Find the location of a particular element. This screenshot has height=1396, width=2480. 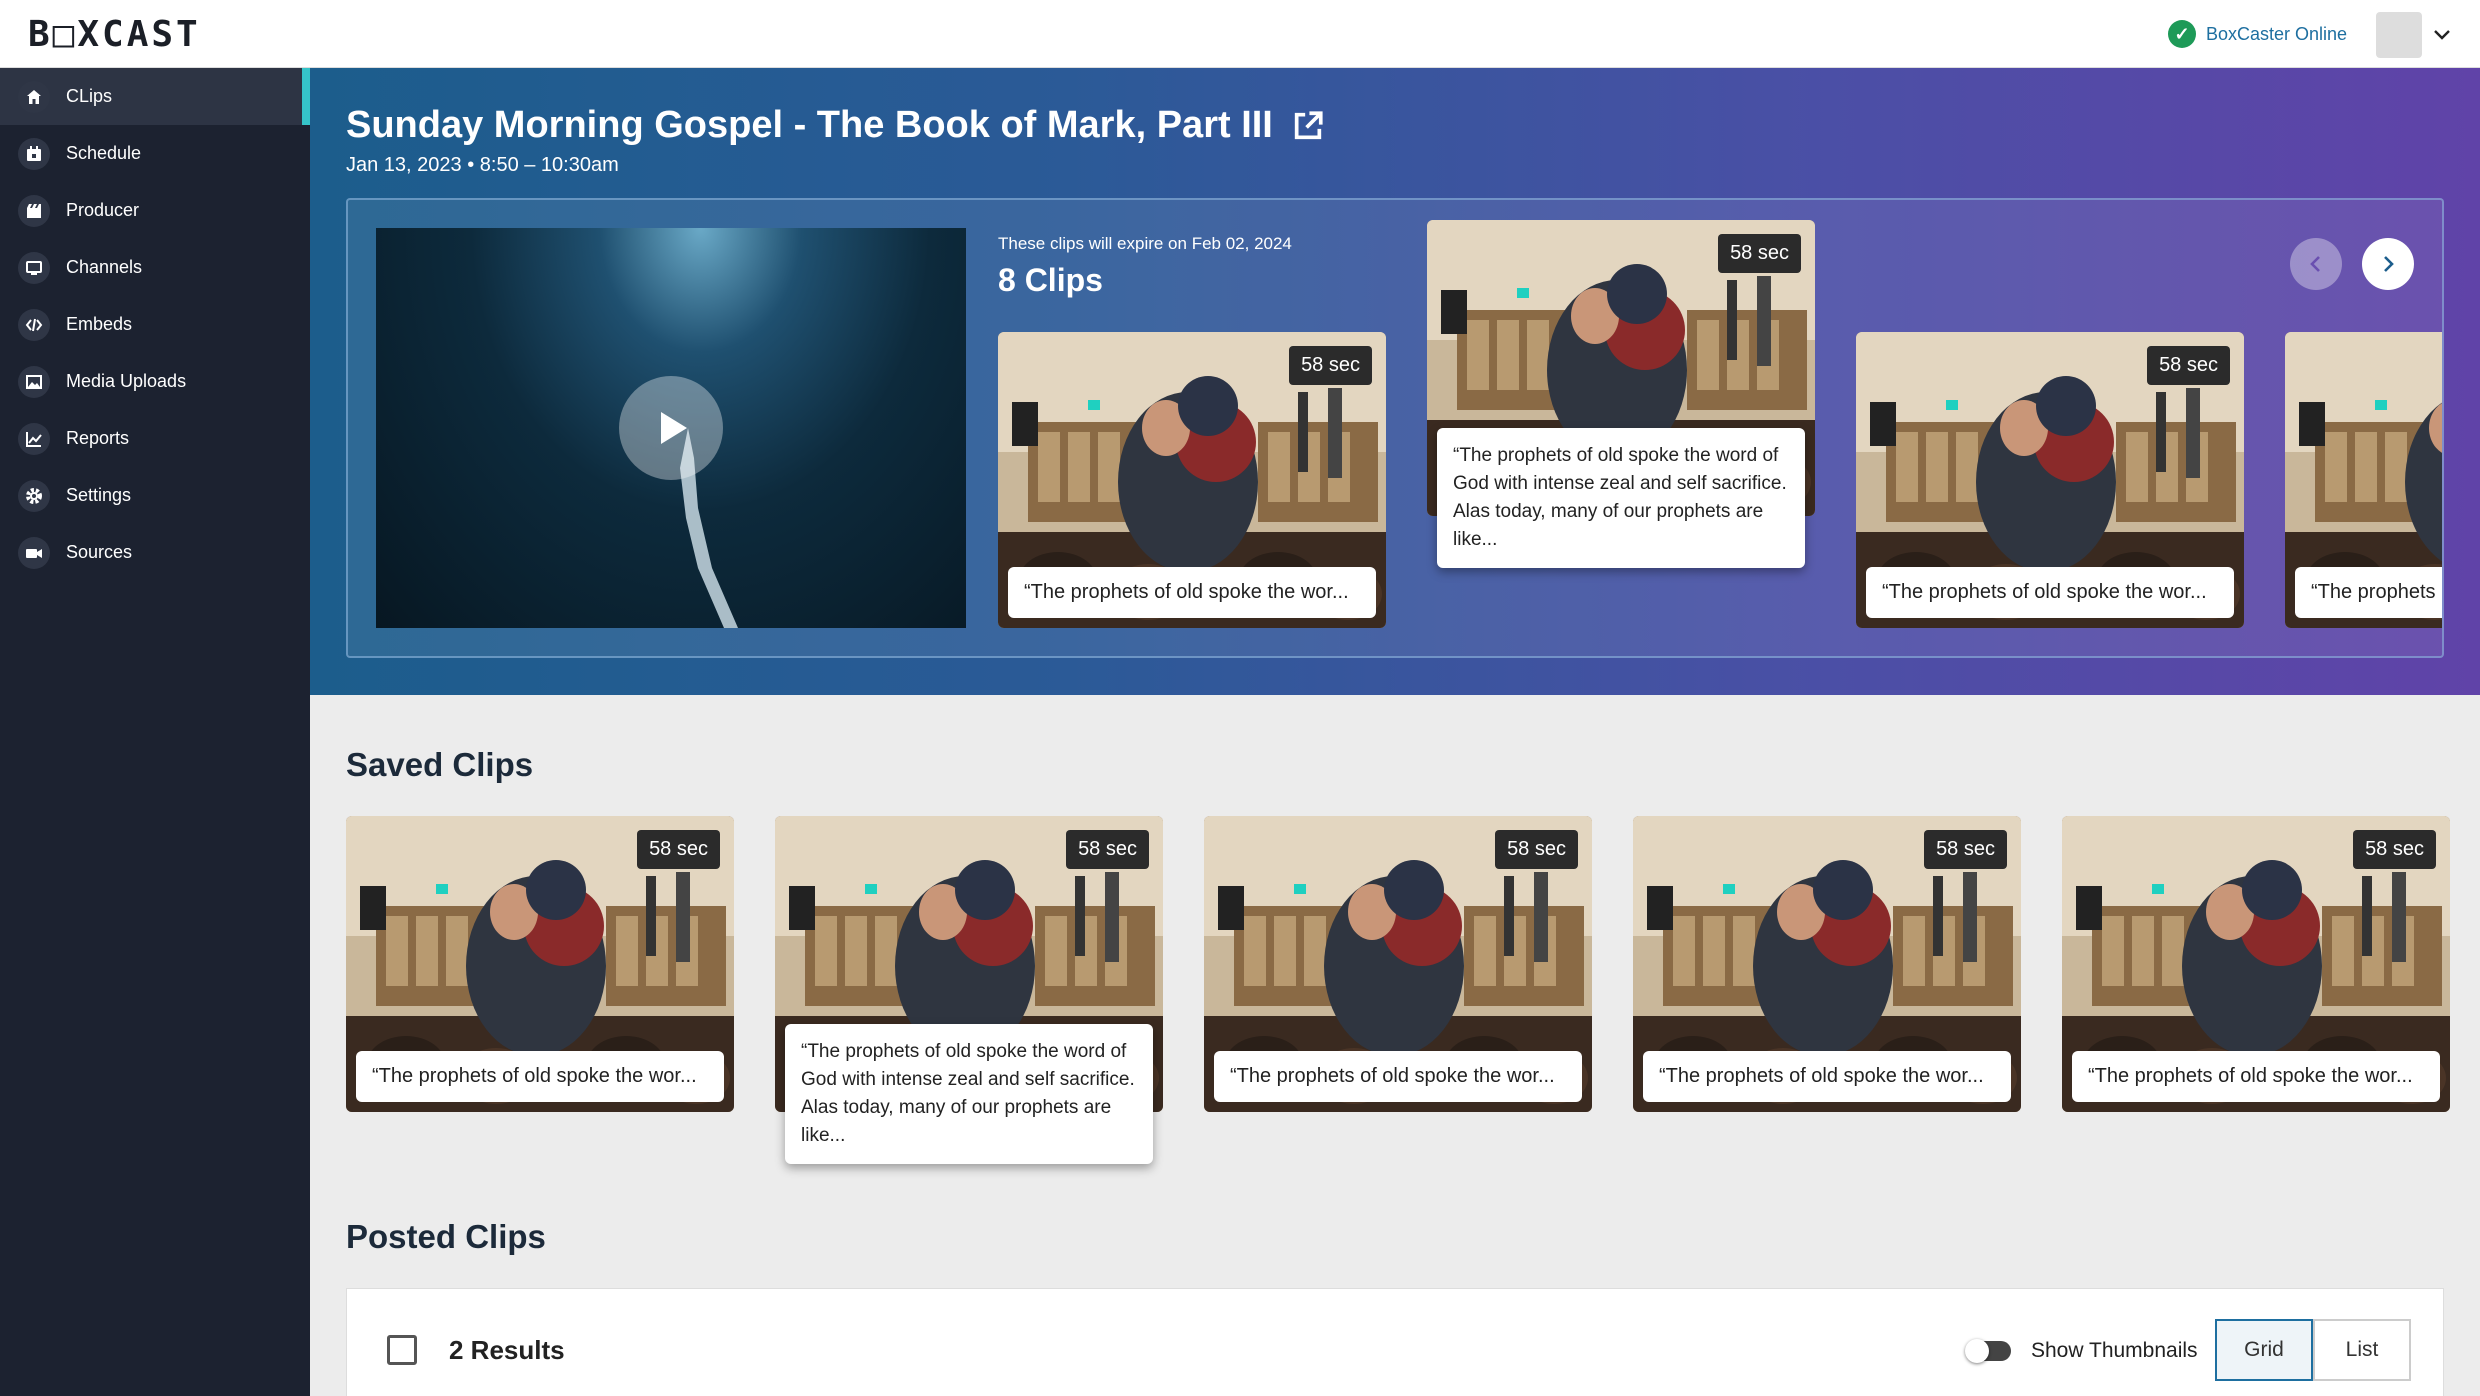

top-bar: B□XCAST ✓ BoxCaster Online is located at coordinates (1240, 34).